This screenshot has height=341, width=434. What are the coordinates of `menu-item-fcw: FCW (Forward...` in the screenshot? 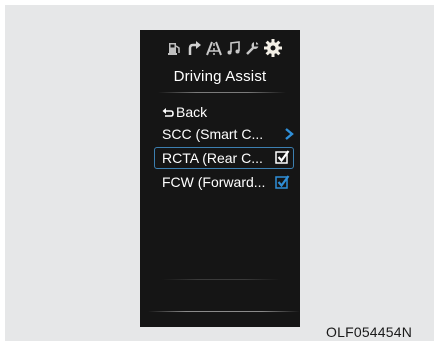 It's located at (224, 182).